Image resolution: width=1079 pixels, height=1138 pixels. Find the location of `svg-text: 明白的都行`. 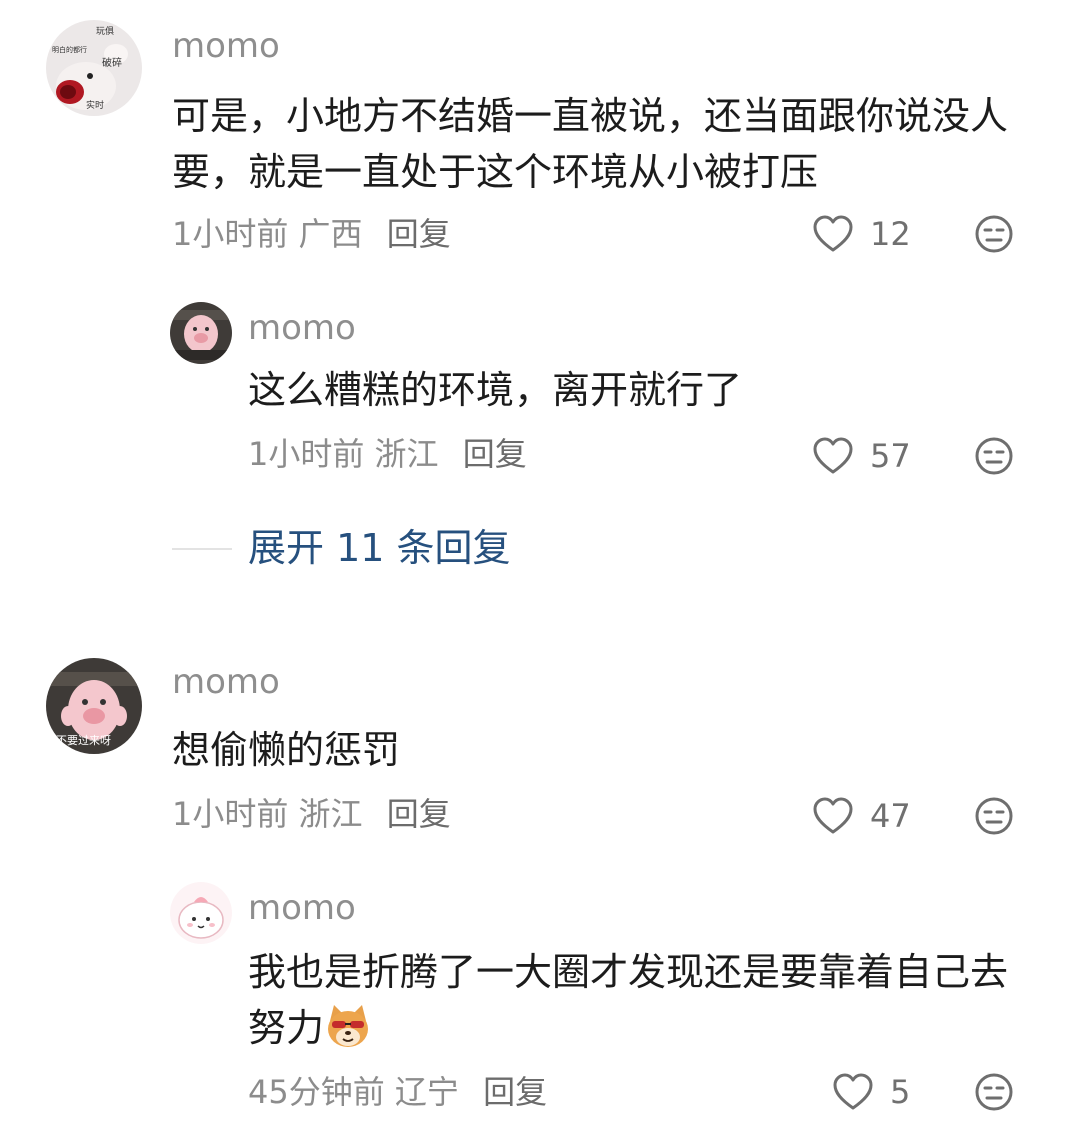

svg-text: 明白的都行 is located at coordinates (69, 49).